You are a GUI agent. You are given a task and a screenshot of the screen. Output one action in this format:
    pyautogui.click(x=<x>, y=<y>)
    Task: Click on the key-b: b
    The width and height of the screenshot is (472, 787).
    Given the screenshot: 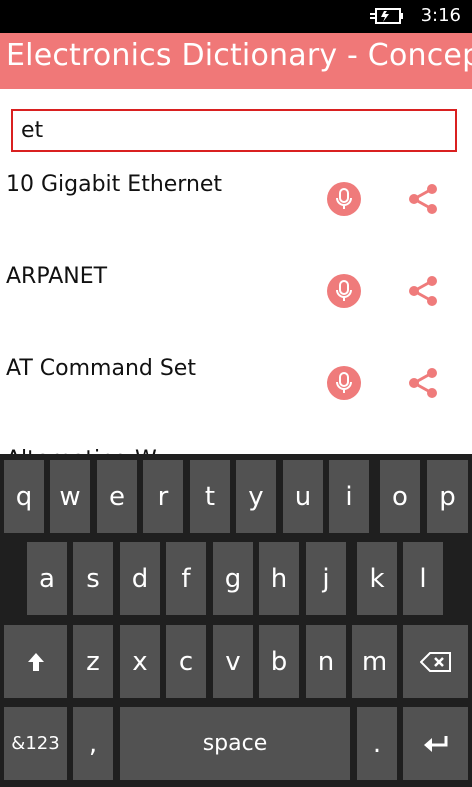 What is the action you would take?
    pyautogui.click(x=279, y=661)
    